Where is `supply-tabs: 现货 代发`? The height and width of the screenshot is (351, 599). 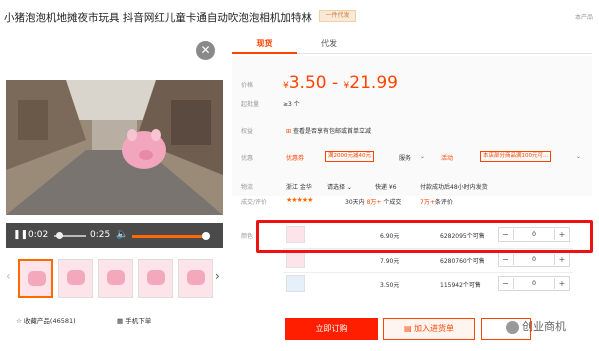 supply-tabs: 现货 代发 is located at coordinates (412, 44).